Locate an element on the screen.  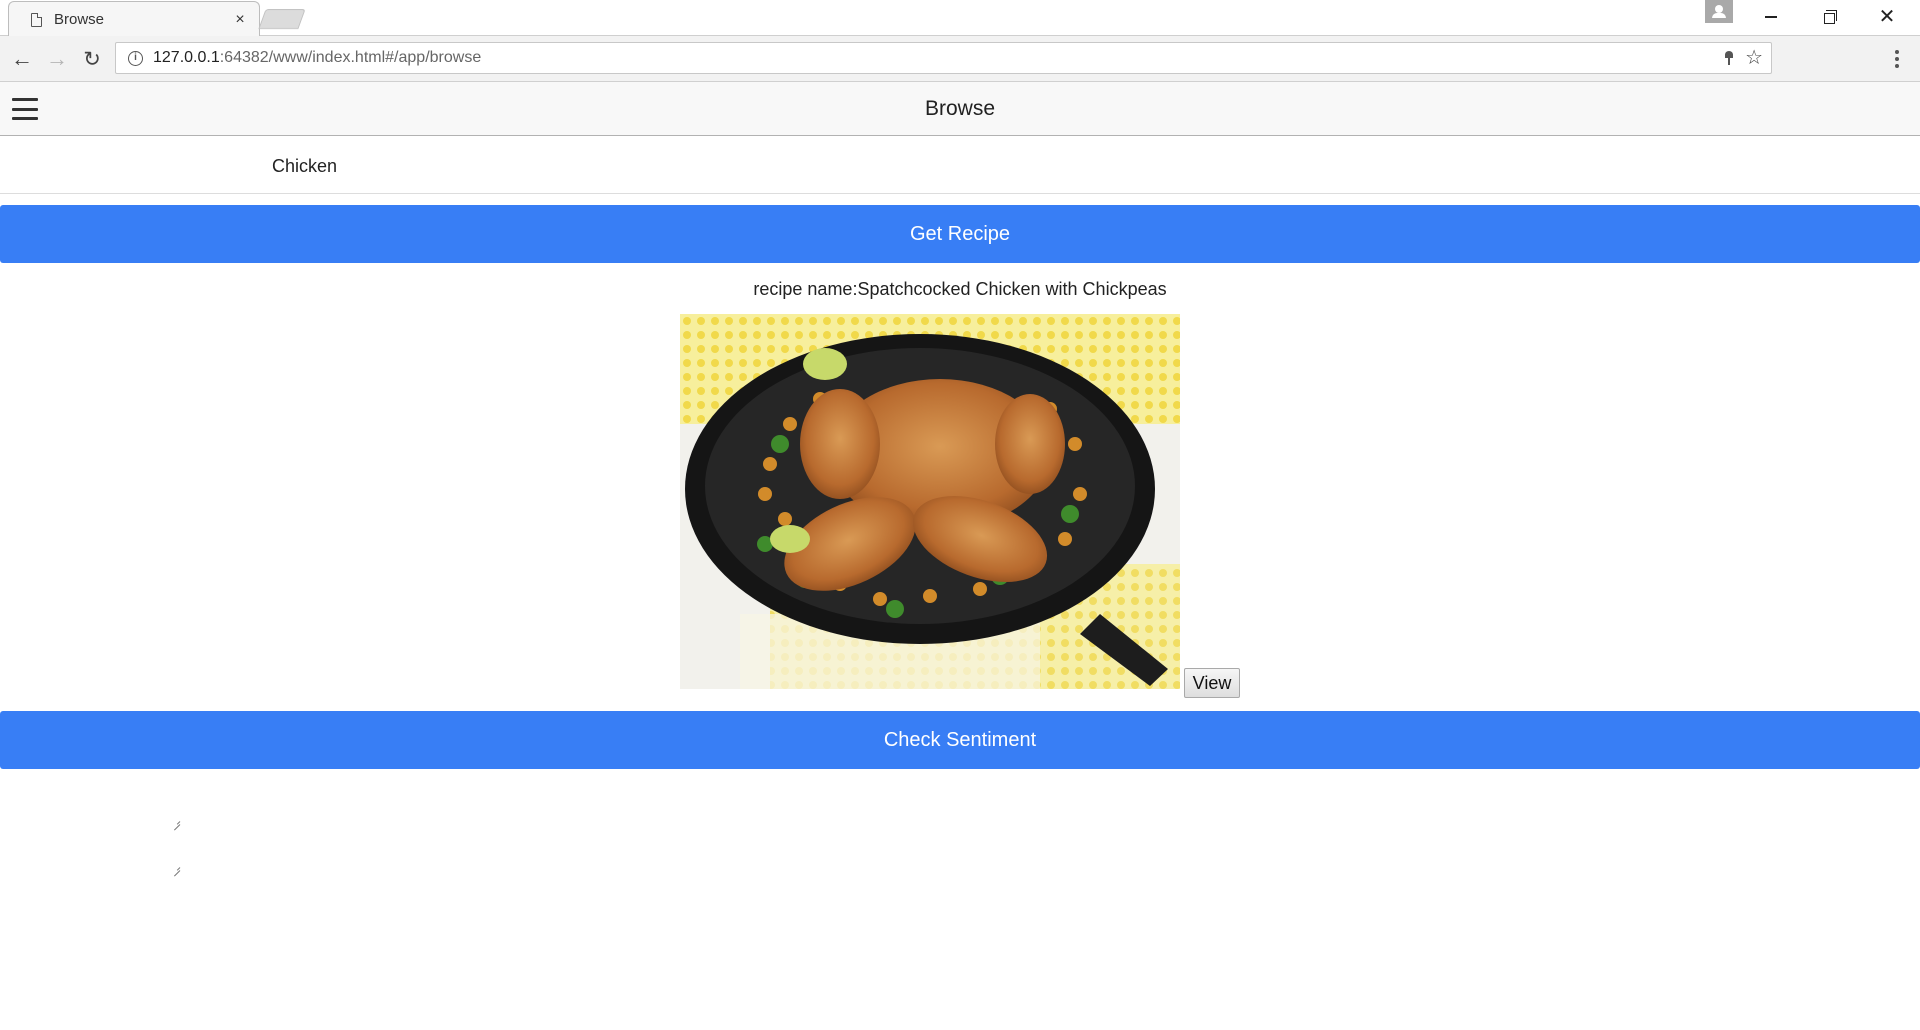
close-icon: ✕ is located at coordinates (1887, 17).